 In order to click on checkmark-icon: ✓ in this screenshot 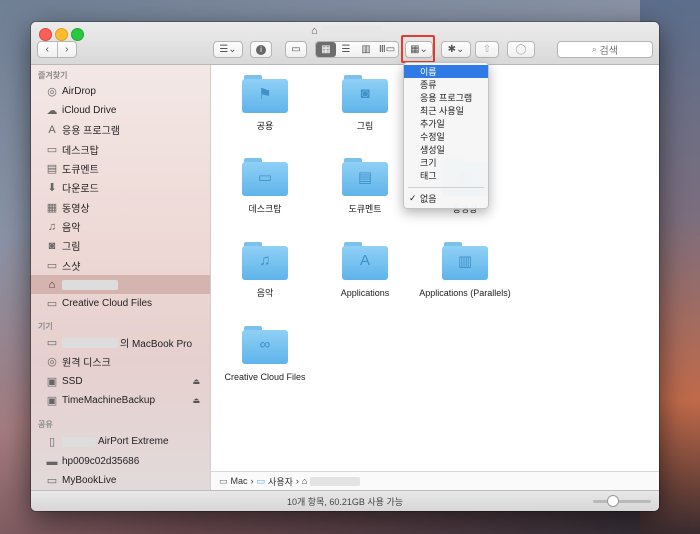, I will do `click(413, 198)`.